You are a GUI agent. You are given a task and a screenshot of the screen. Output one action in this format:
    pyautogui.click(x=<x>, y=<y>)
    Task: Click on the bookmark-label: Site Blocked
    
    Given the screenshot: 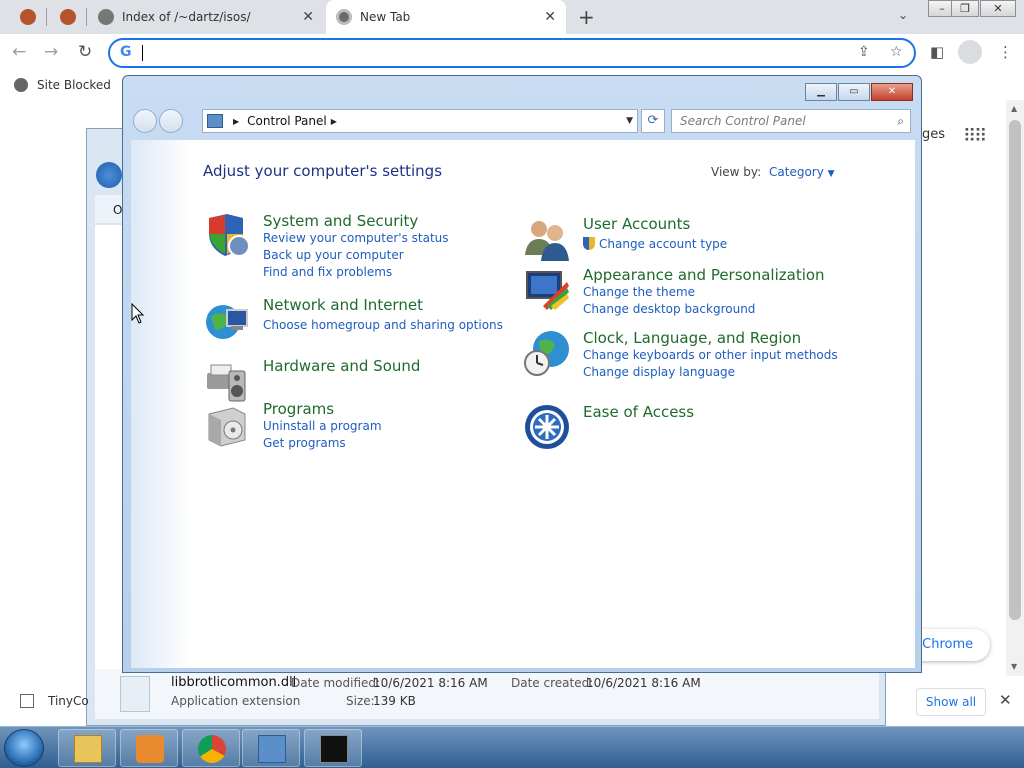 What is the action you would take?
    pyautogui.click(x=74, y=85)
    